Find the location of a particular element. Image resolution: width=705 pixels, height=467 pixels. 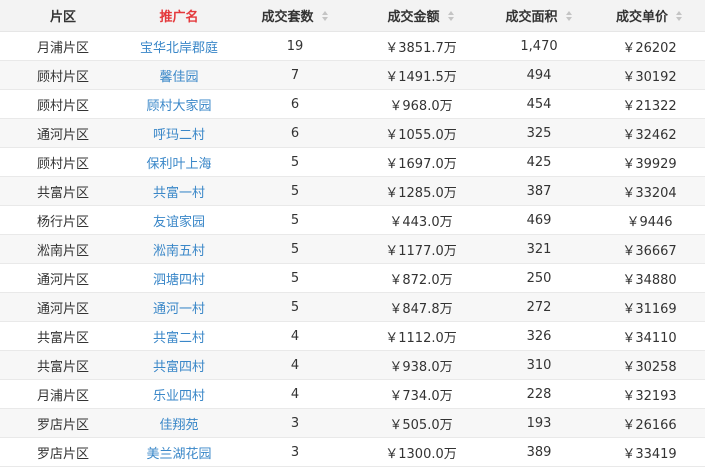

header-district-label: 片区 is located at coordinates (62, 17).